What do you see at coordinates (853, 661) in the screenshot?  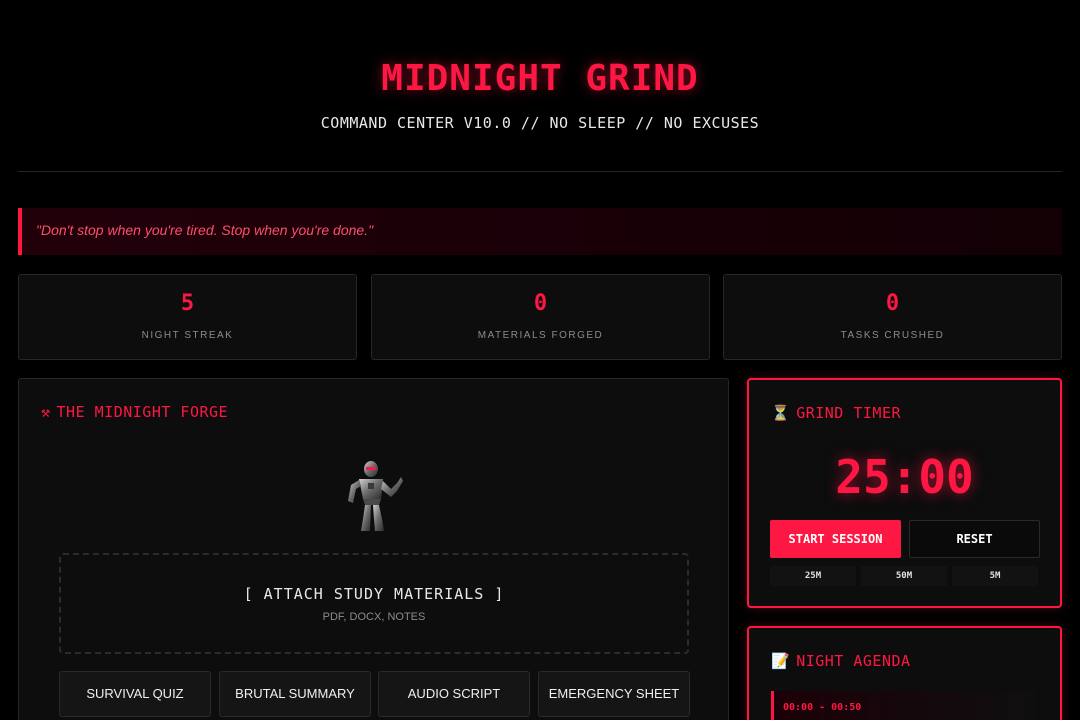 I see `agenda-title-text: NIGHT AGENDA` at bounding box center [853, 661].